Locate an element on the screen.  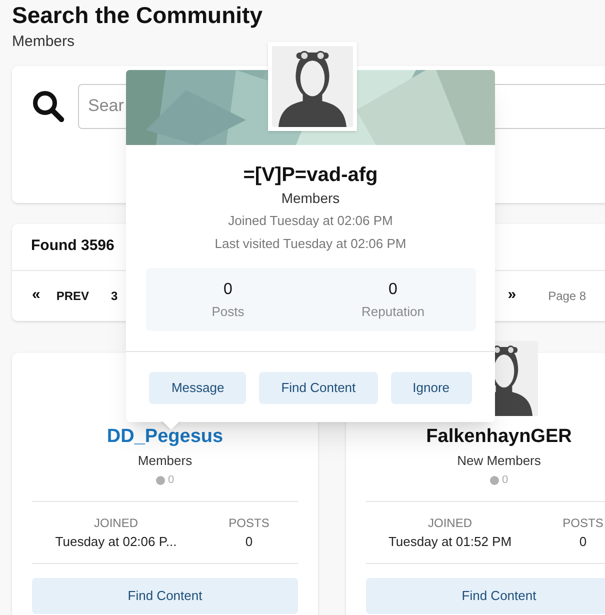
member-name: FalkenhaynGER is located at coordinates (499, 436).